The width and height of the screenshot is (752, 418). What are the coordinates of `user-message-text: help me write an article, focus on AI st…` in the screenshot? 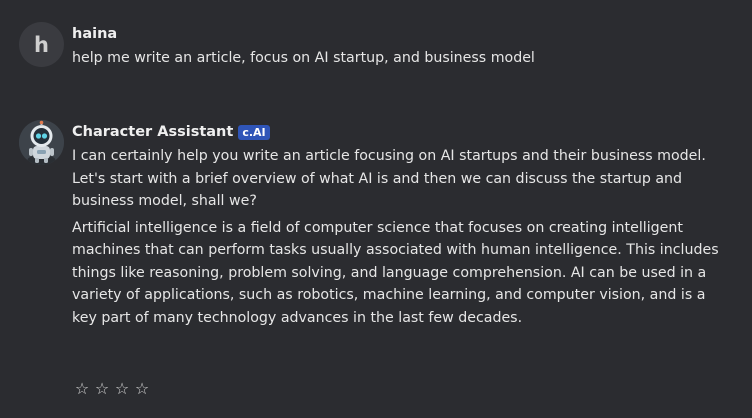 It's located at (303, 58).